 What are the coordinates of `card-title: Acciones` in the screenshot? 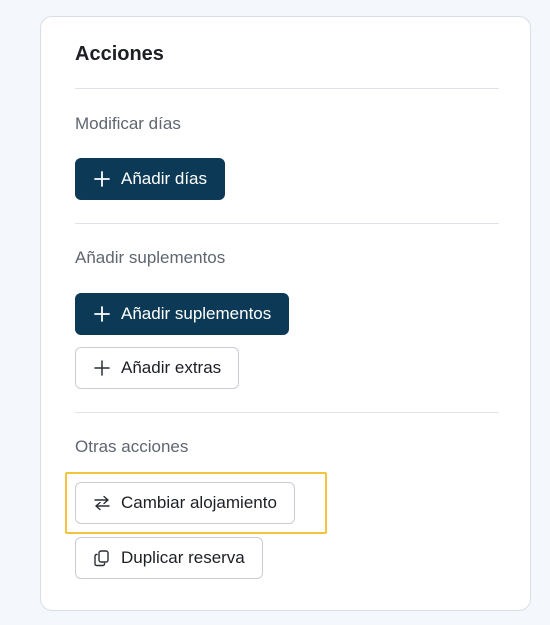 It's located at (119, 54).